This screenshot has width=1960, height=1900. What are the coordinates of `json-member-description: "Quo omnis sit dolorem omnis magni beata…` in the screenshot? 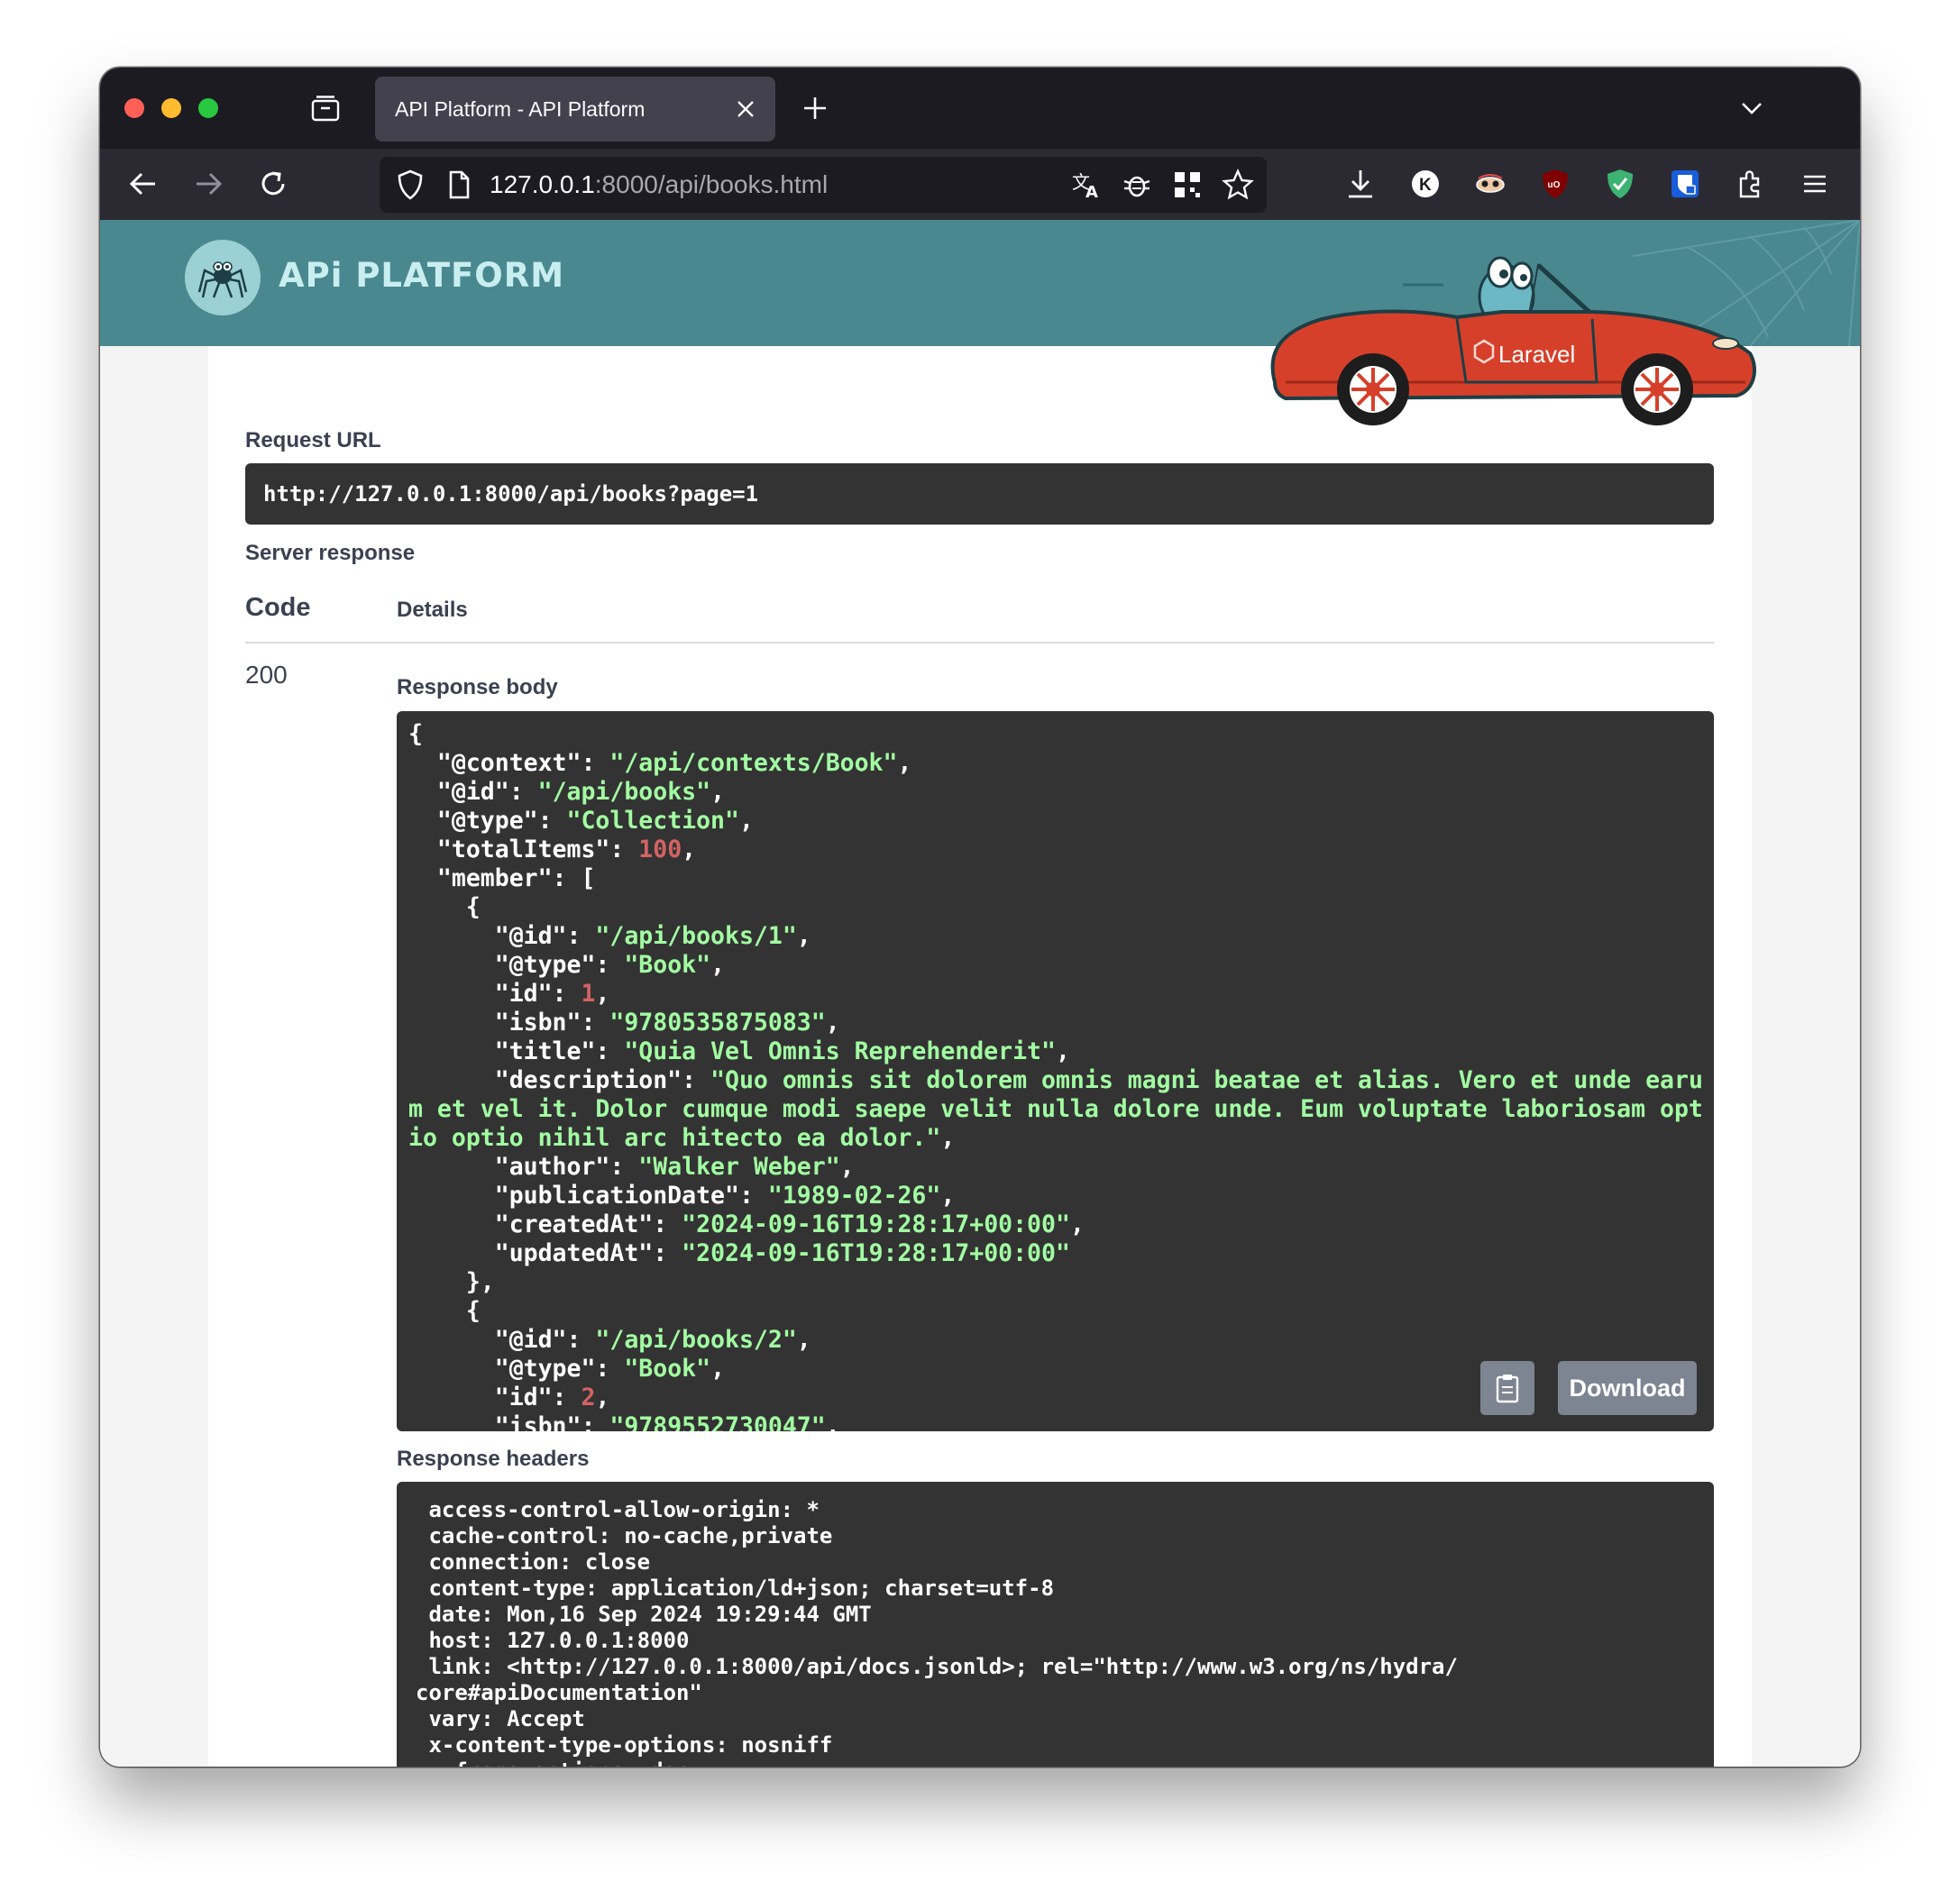 It's located at (1055, 1109).